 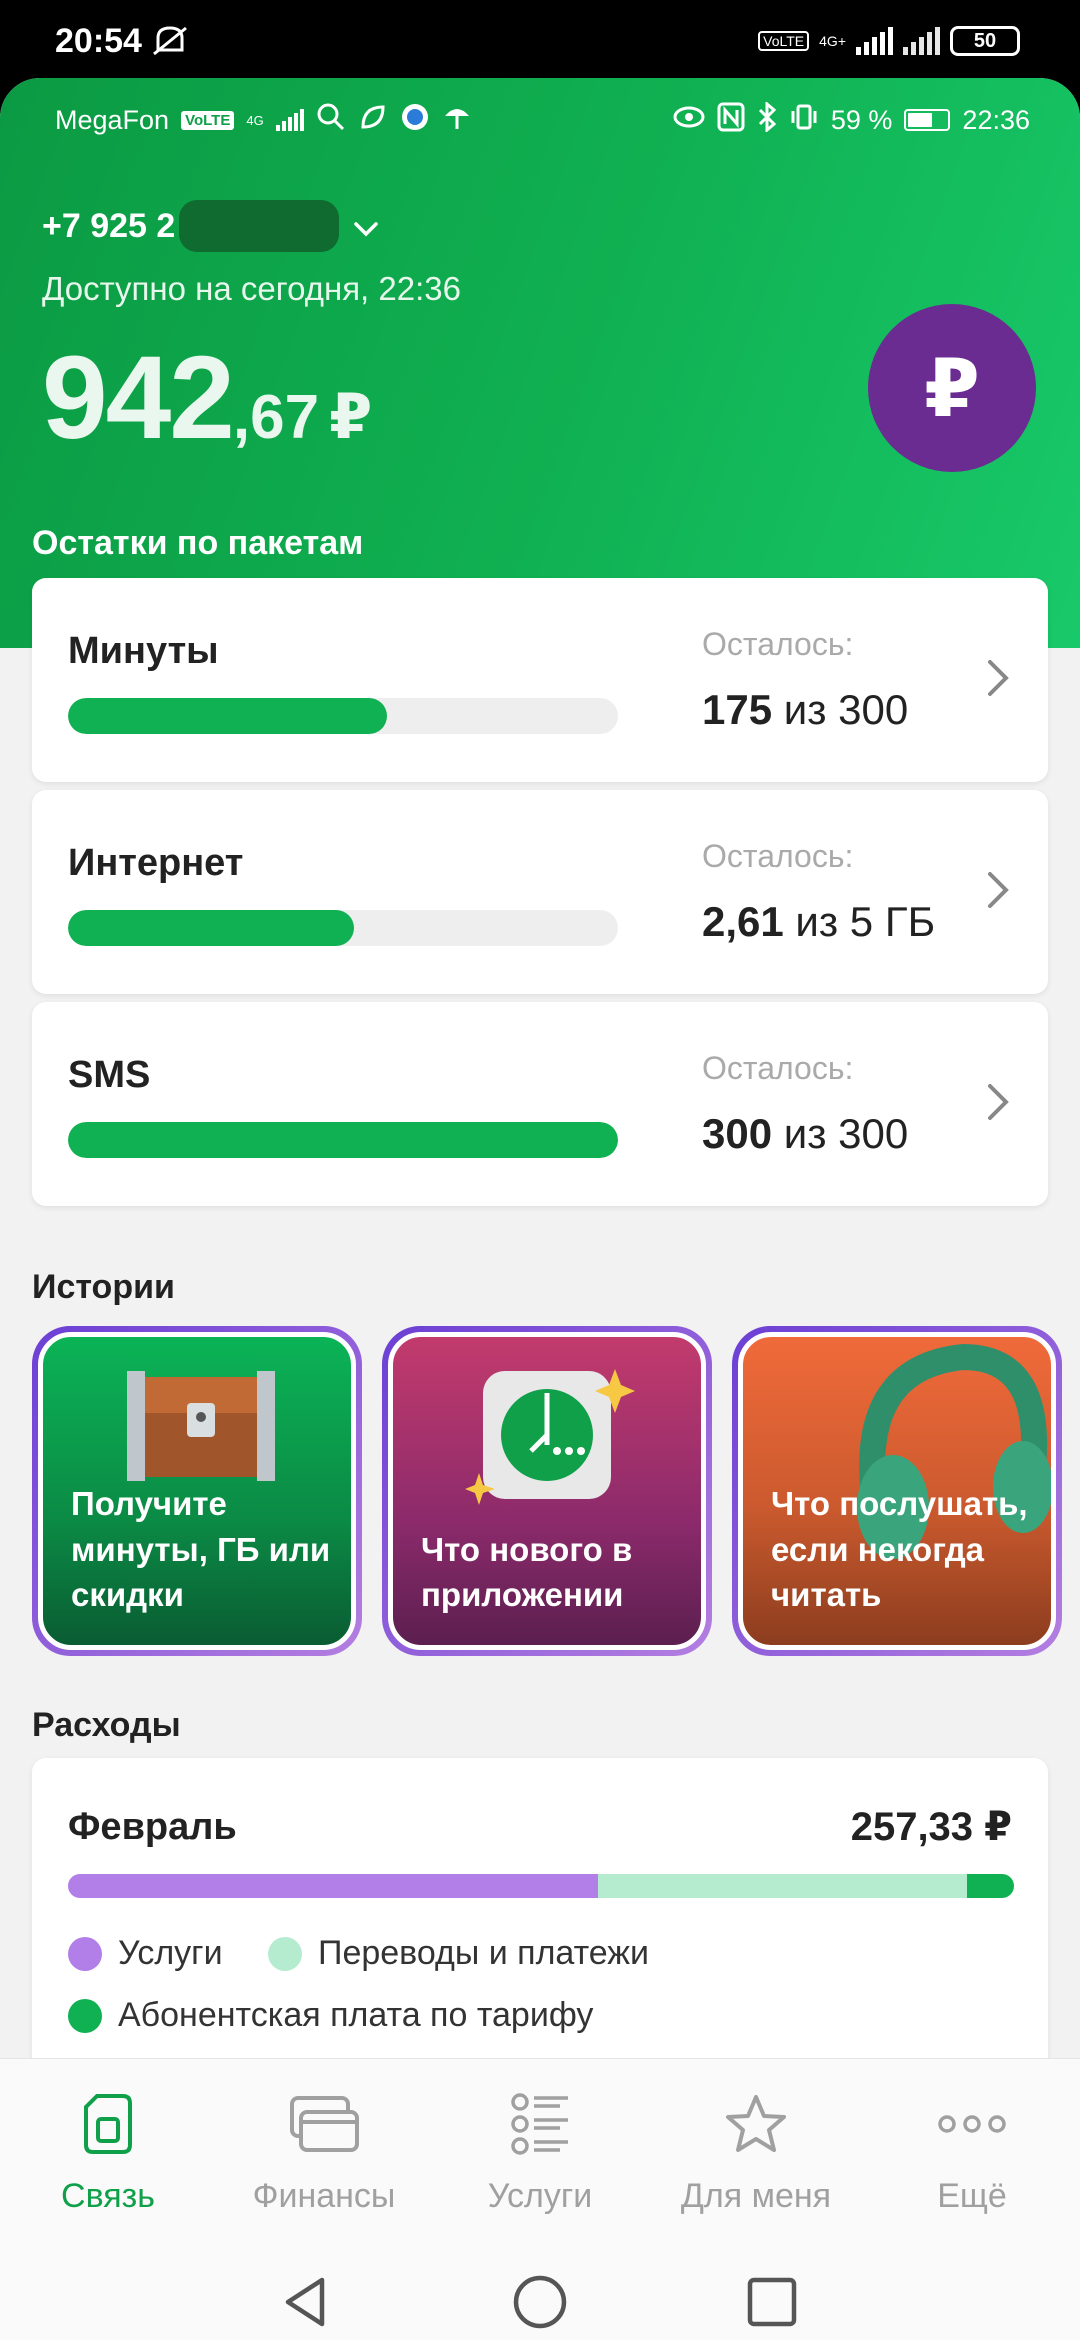 What do you see at coordinates (458, 1953) in the screenshot?
I see `legend-item: Переводы и платежи` at bounding box center [458, 1953].